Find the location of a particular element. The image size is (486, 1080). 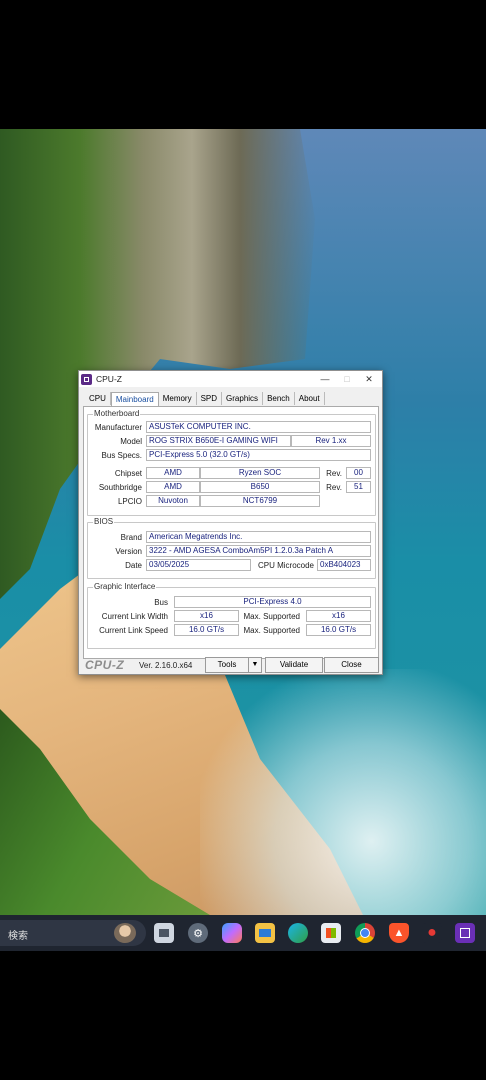

window-title: CPU-Z is located at coordinates (109, 379).